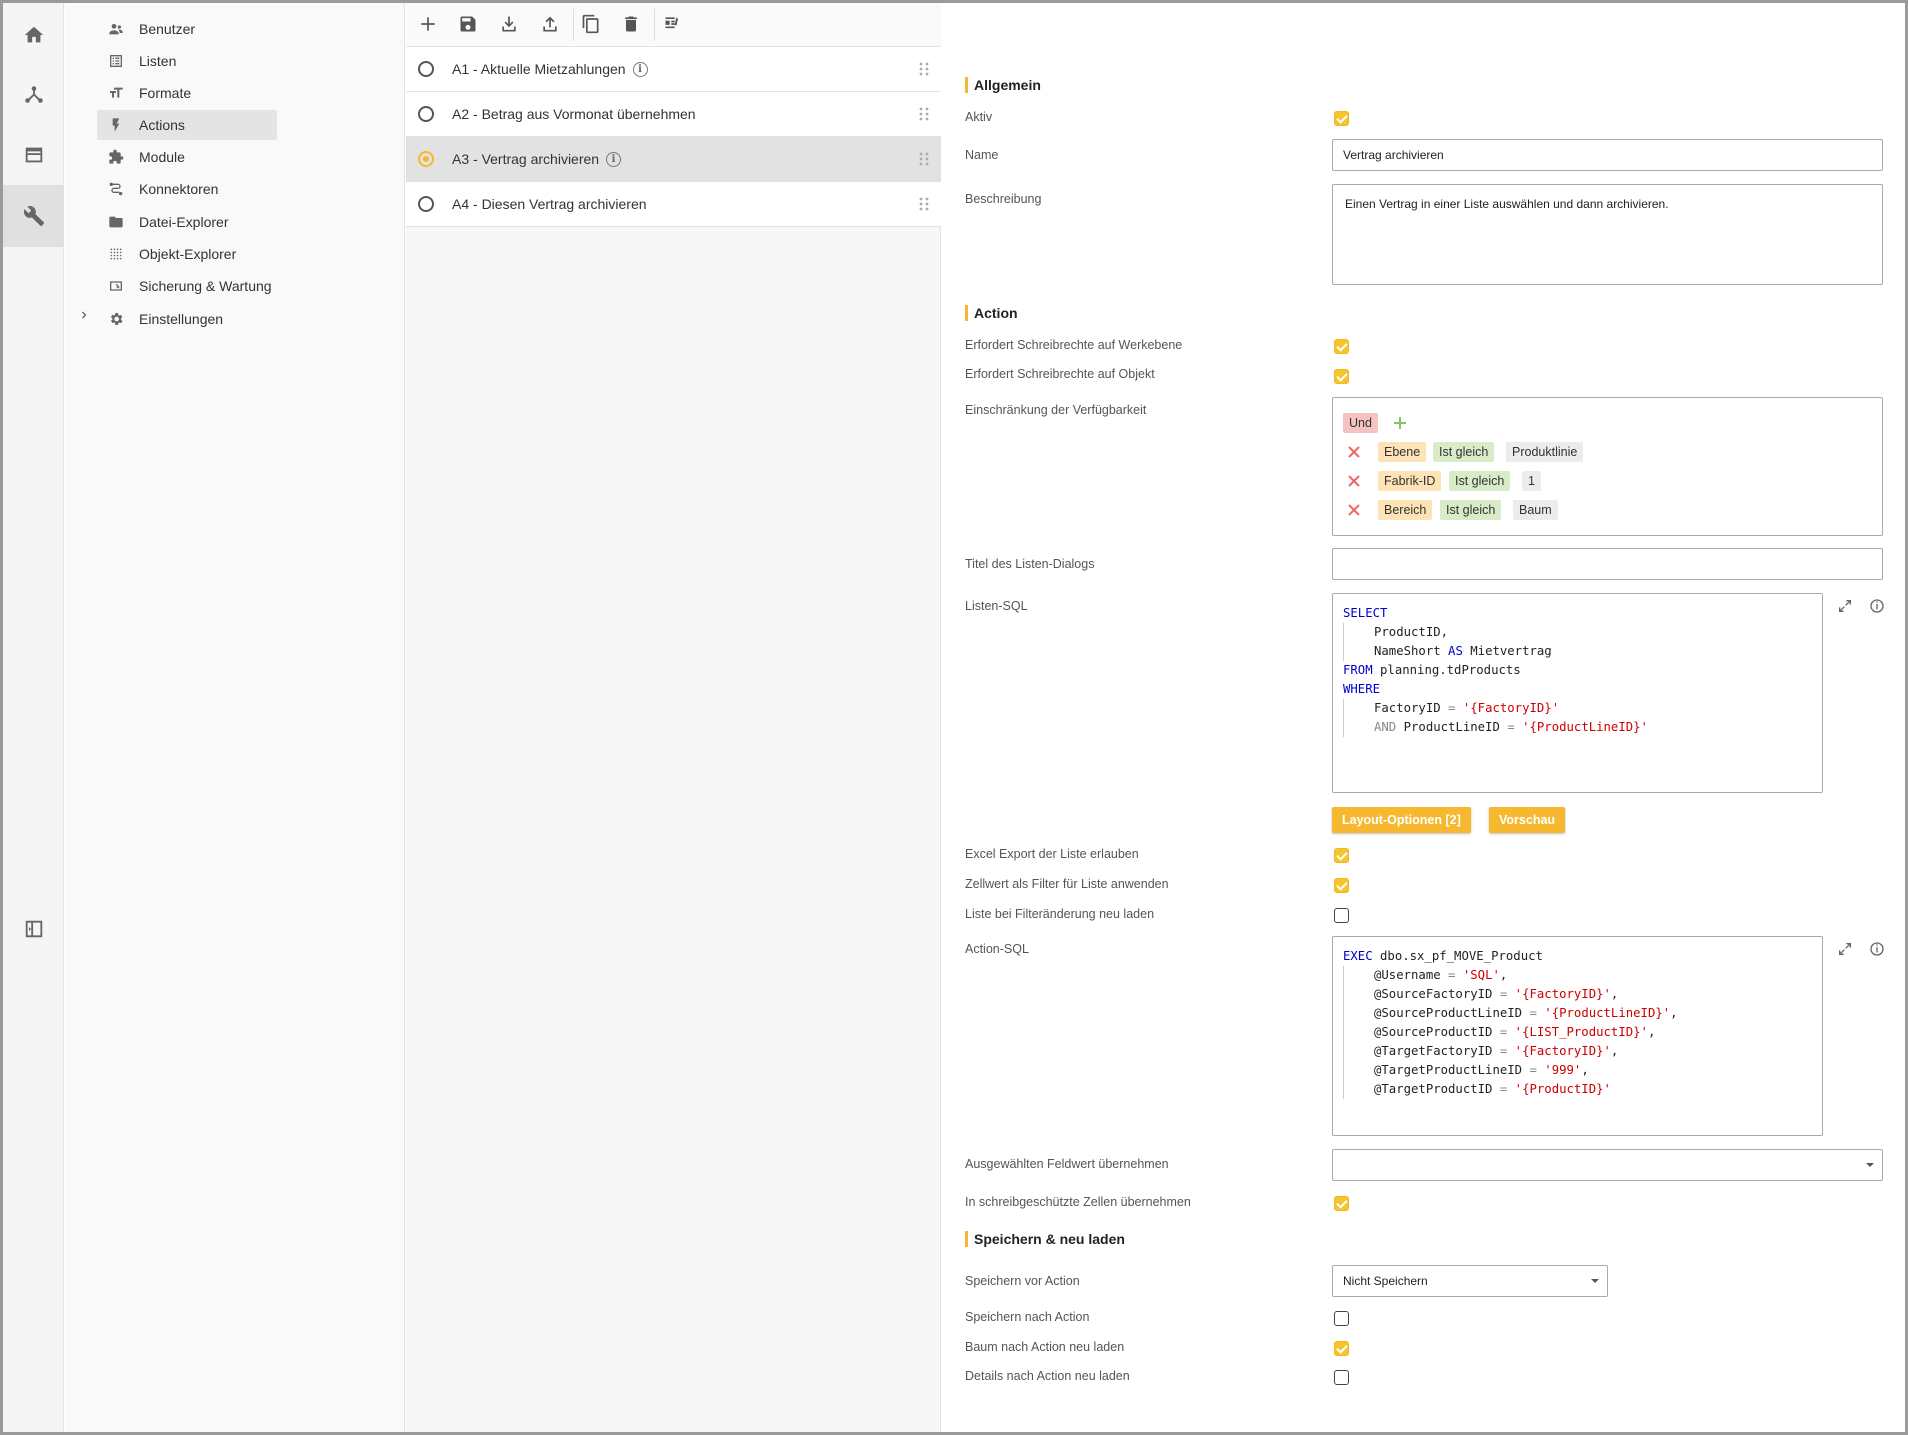 The height and width of the screenshot is (1435, 1908). Describe the element at coordinates (1341, 118) in the screenshot. I see `aktiv-checkbox` at that location.